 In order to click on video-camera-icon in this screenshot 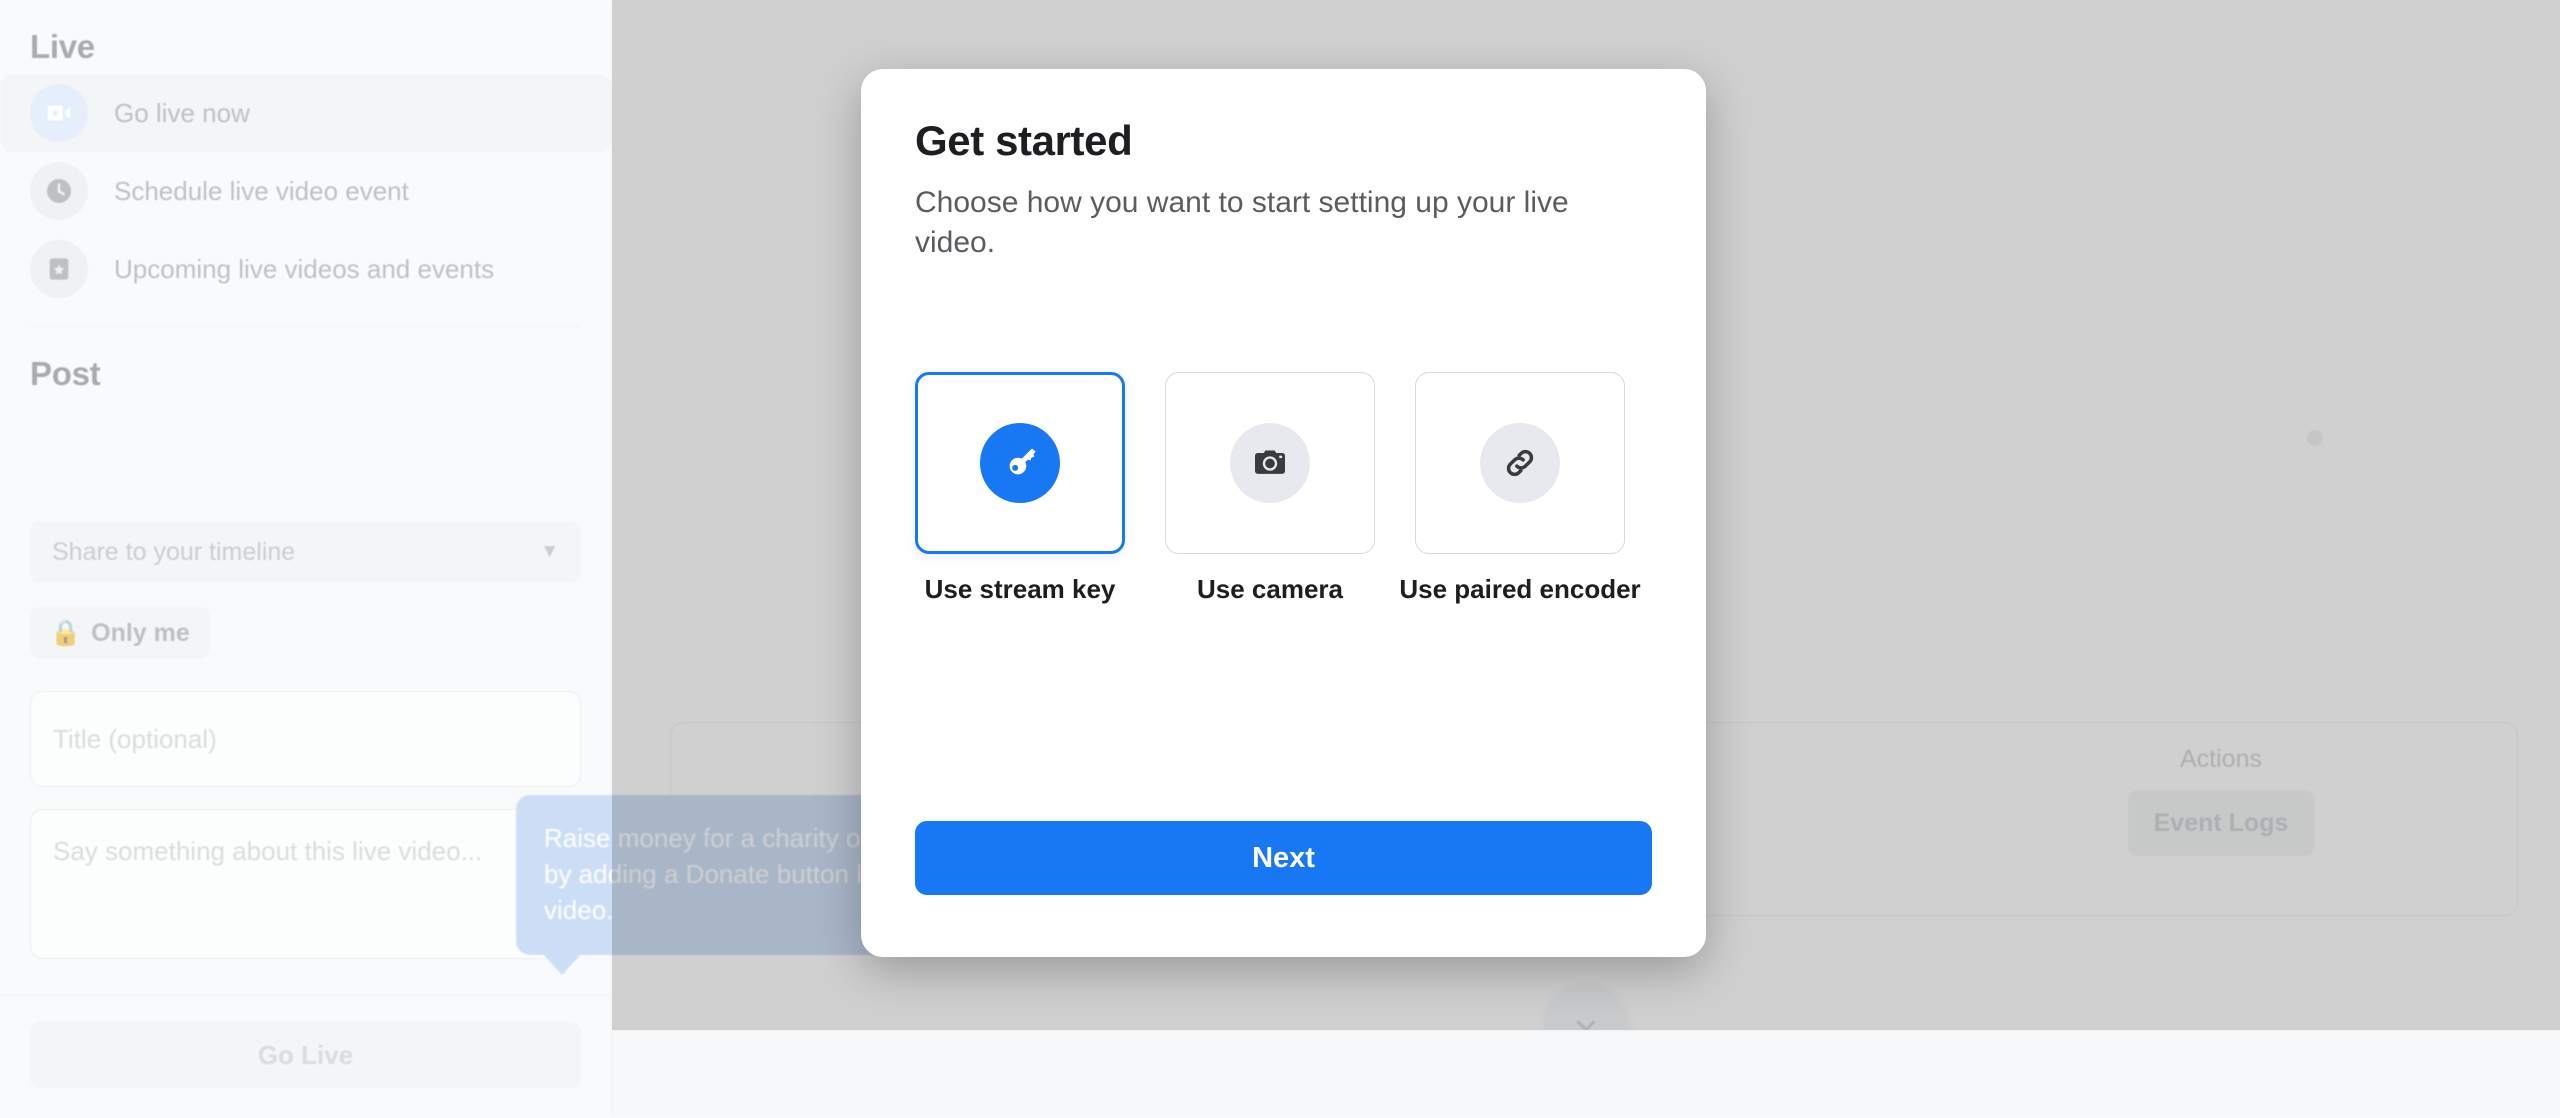, I will do `click(59, 113)`.